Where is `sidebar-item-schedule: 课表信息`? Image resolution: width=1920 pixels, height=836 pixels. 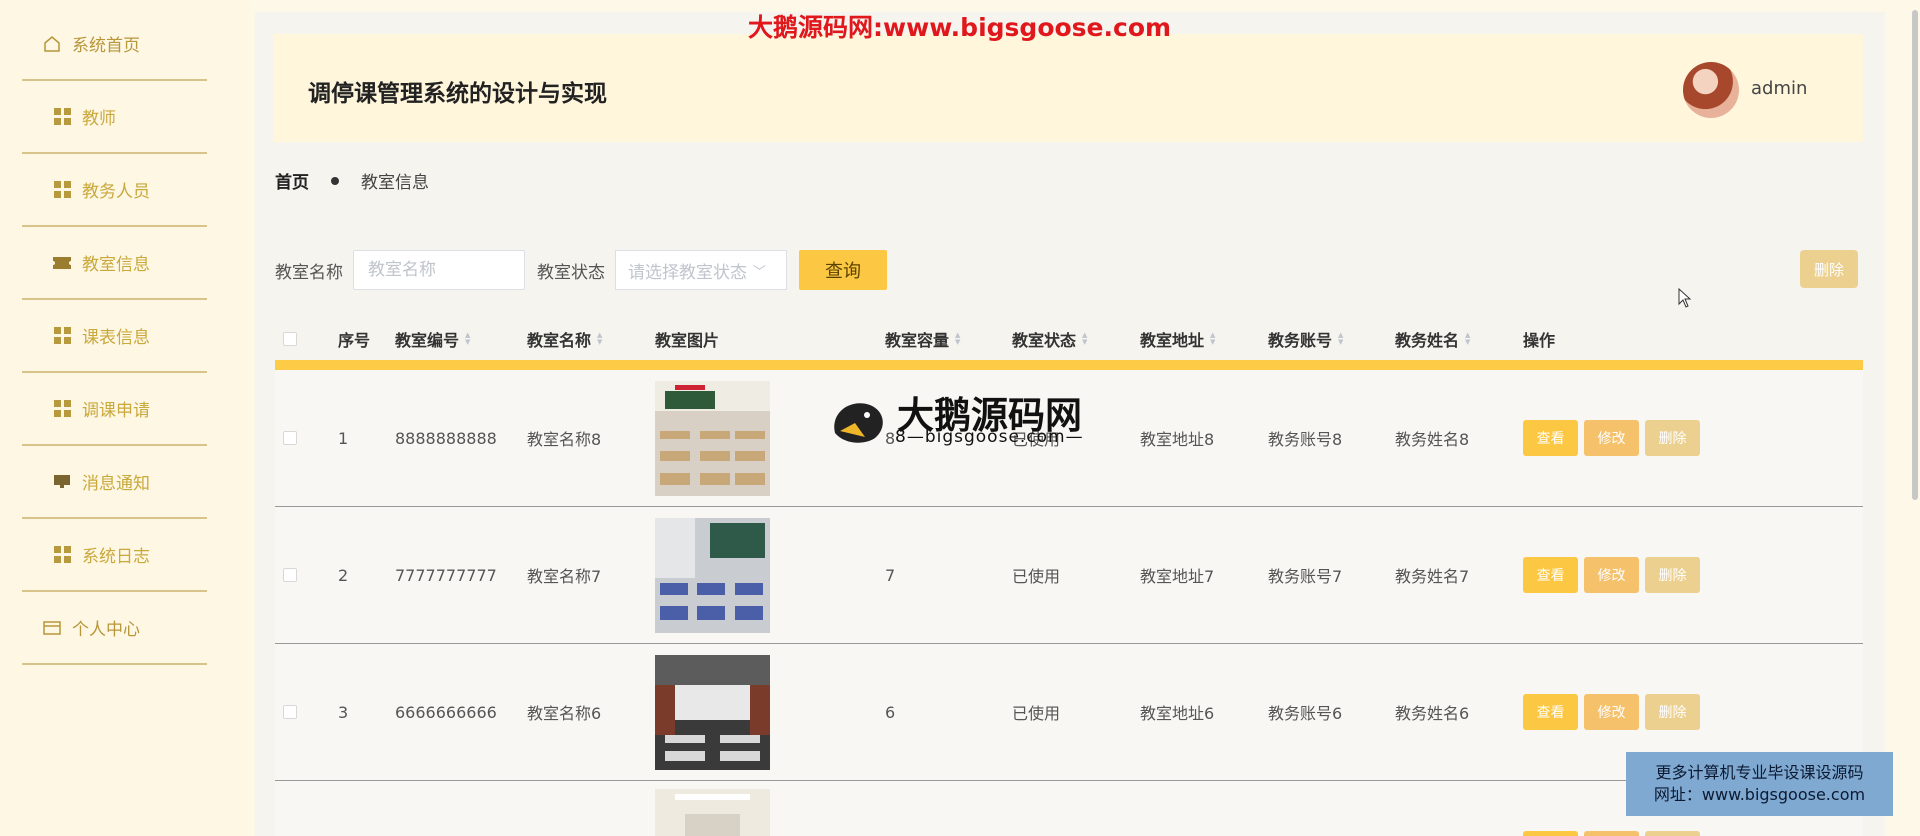 sidebar-item-schedule: 课表信息 is located at coordinates (114, 336).